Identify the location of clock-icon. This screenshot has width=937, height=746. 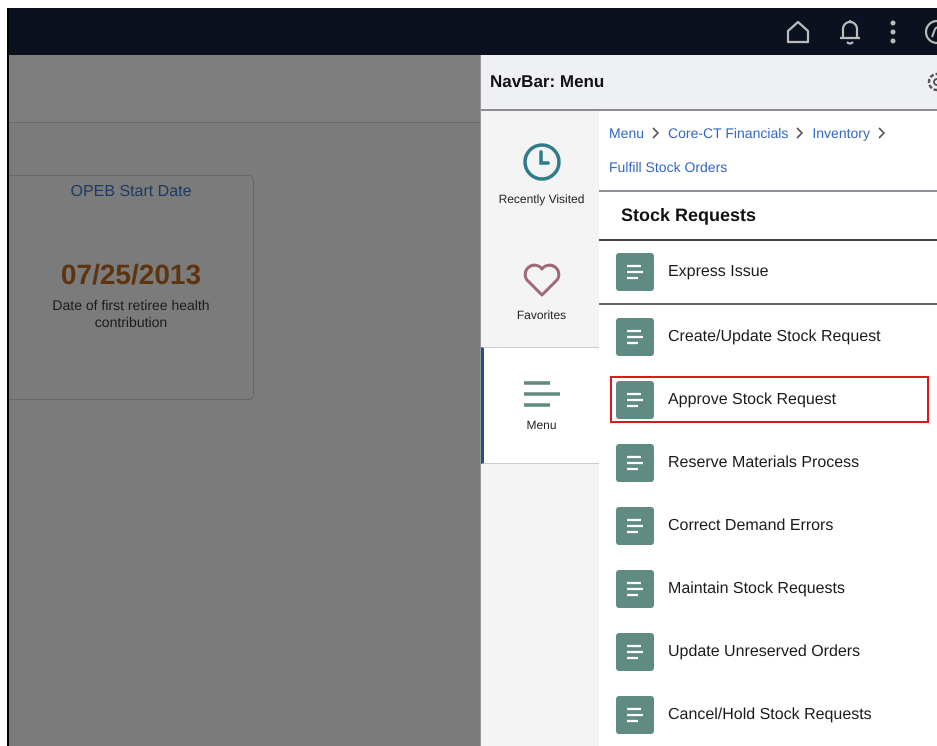
(542, 162).